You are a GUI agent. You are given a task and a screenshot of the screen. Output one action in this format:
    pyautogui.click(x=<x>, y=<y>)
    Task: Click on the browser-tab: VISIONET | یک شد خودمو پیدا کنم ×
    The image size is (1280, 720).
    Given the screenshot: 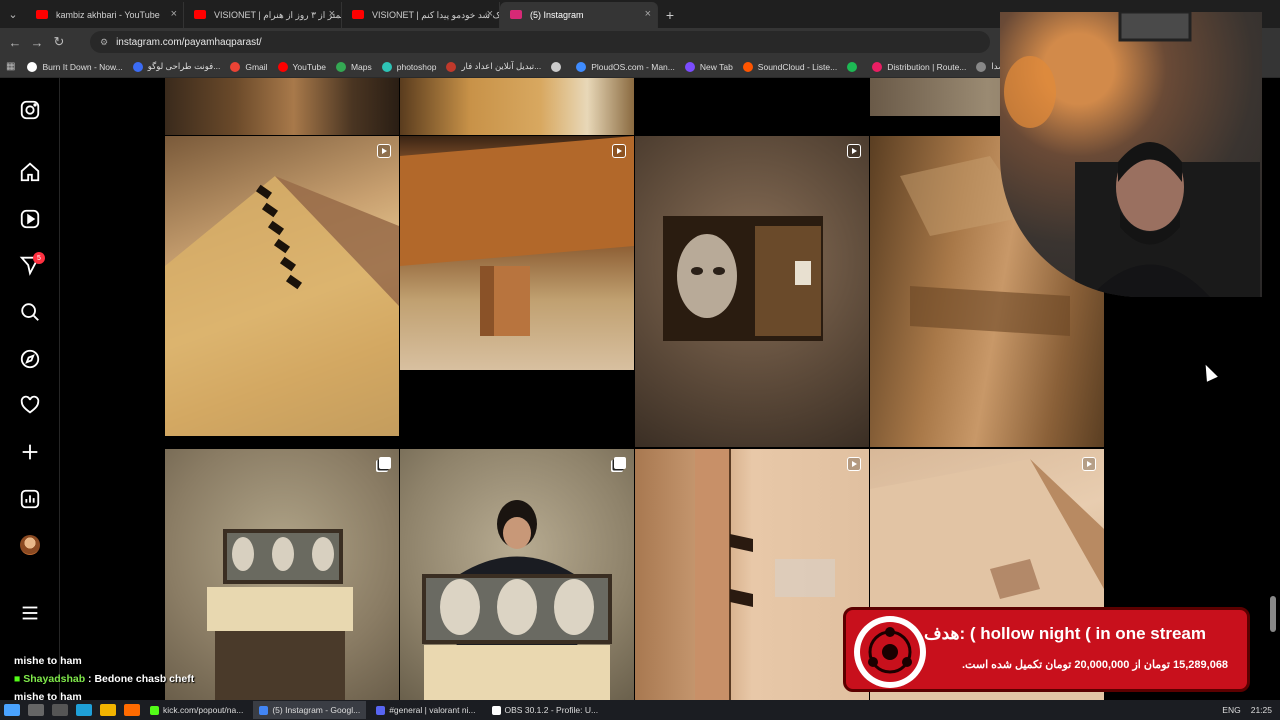 What is the action you would take?
    pyautogui.click(x=421, y=15)
    